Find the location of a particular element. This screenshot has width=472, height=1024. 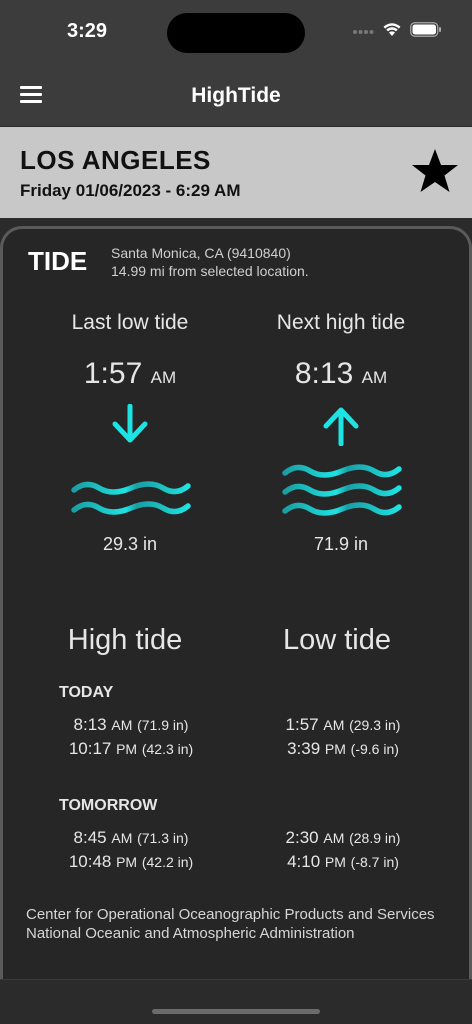

dynamic-island is located at coordinates (236, 33).